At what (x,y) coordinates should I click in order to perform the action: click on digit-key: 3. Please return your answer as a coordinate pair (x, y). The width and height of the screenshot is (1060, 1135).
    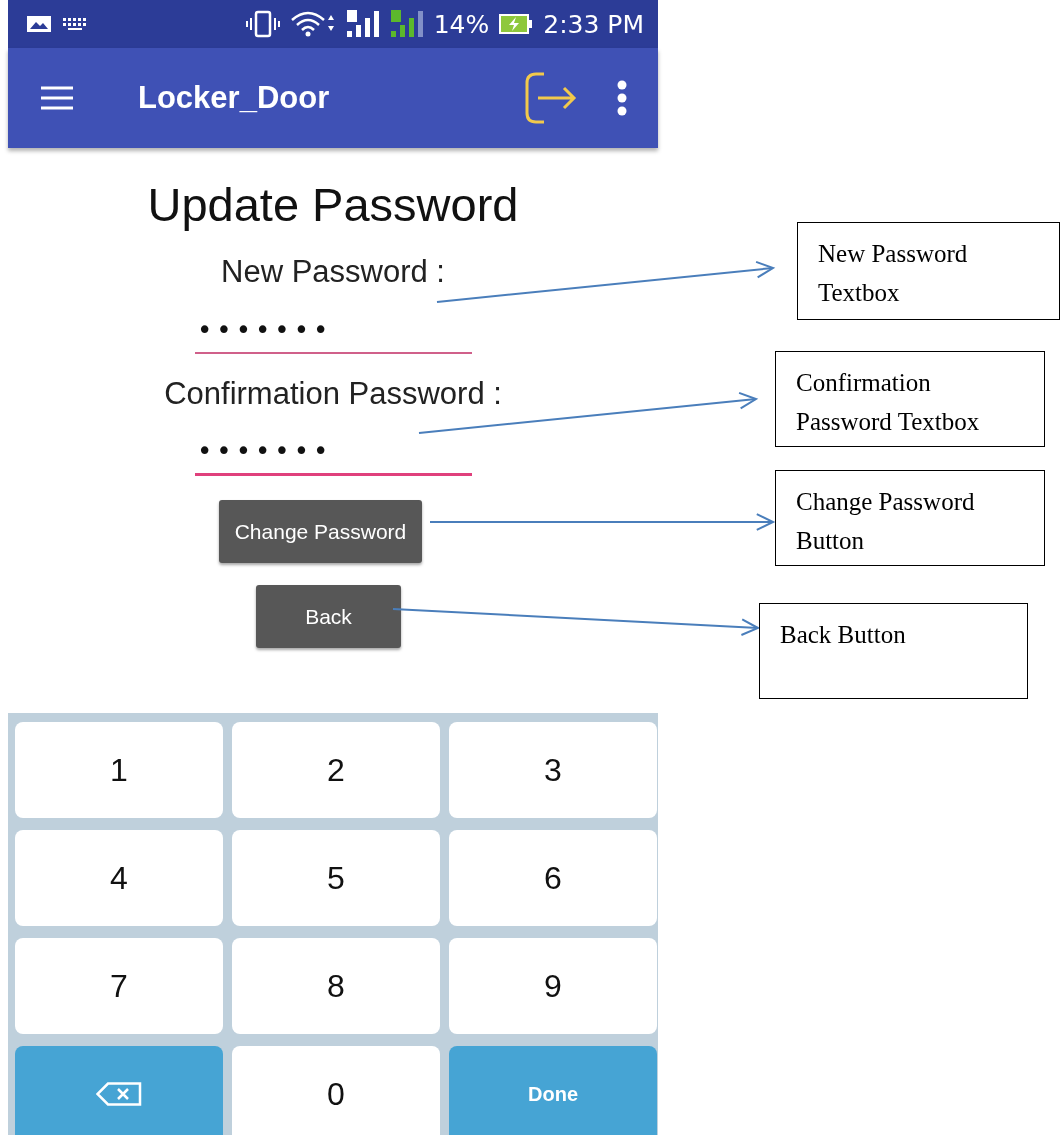
    Looking at the image, I should click on (553, 770).